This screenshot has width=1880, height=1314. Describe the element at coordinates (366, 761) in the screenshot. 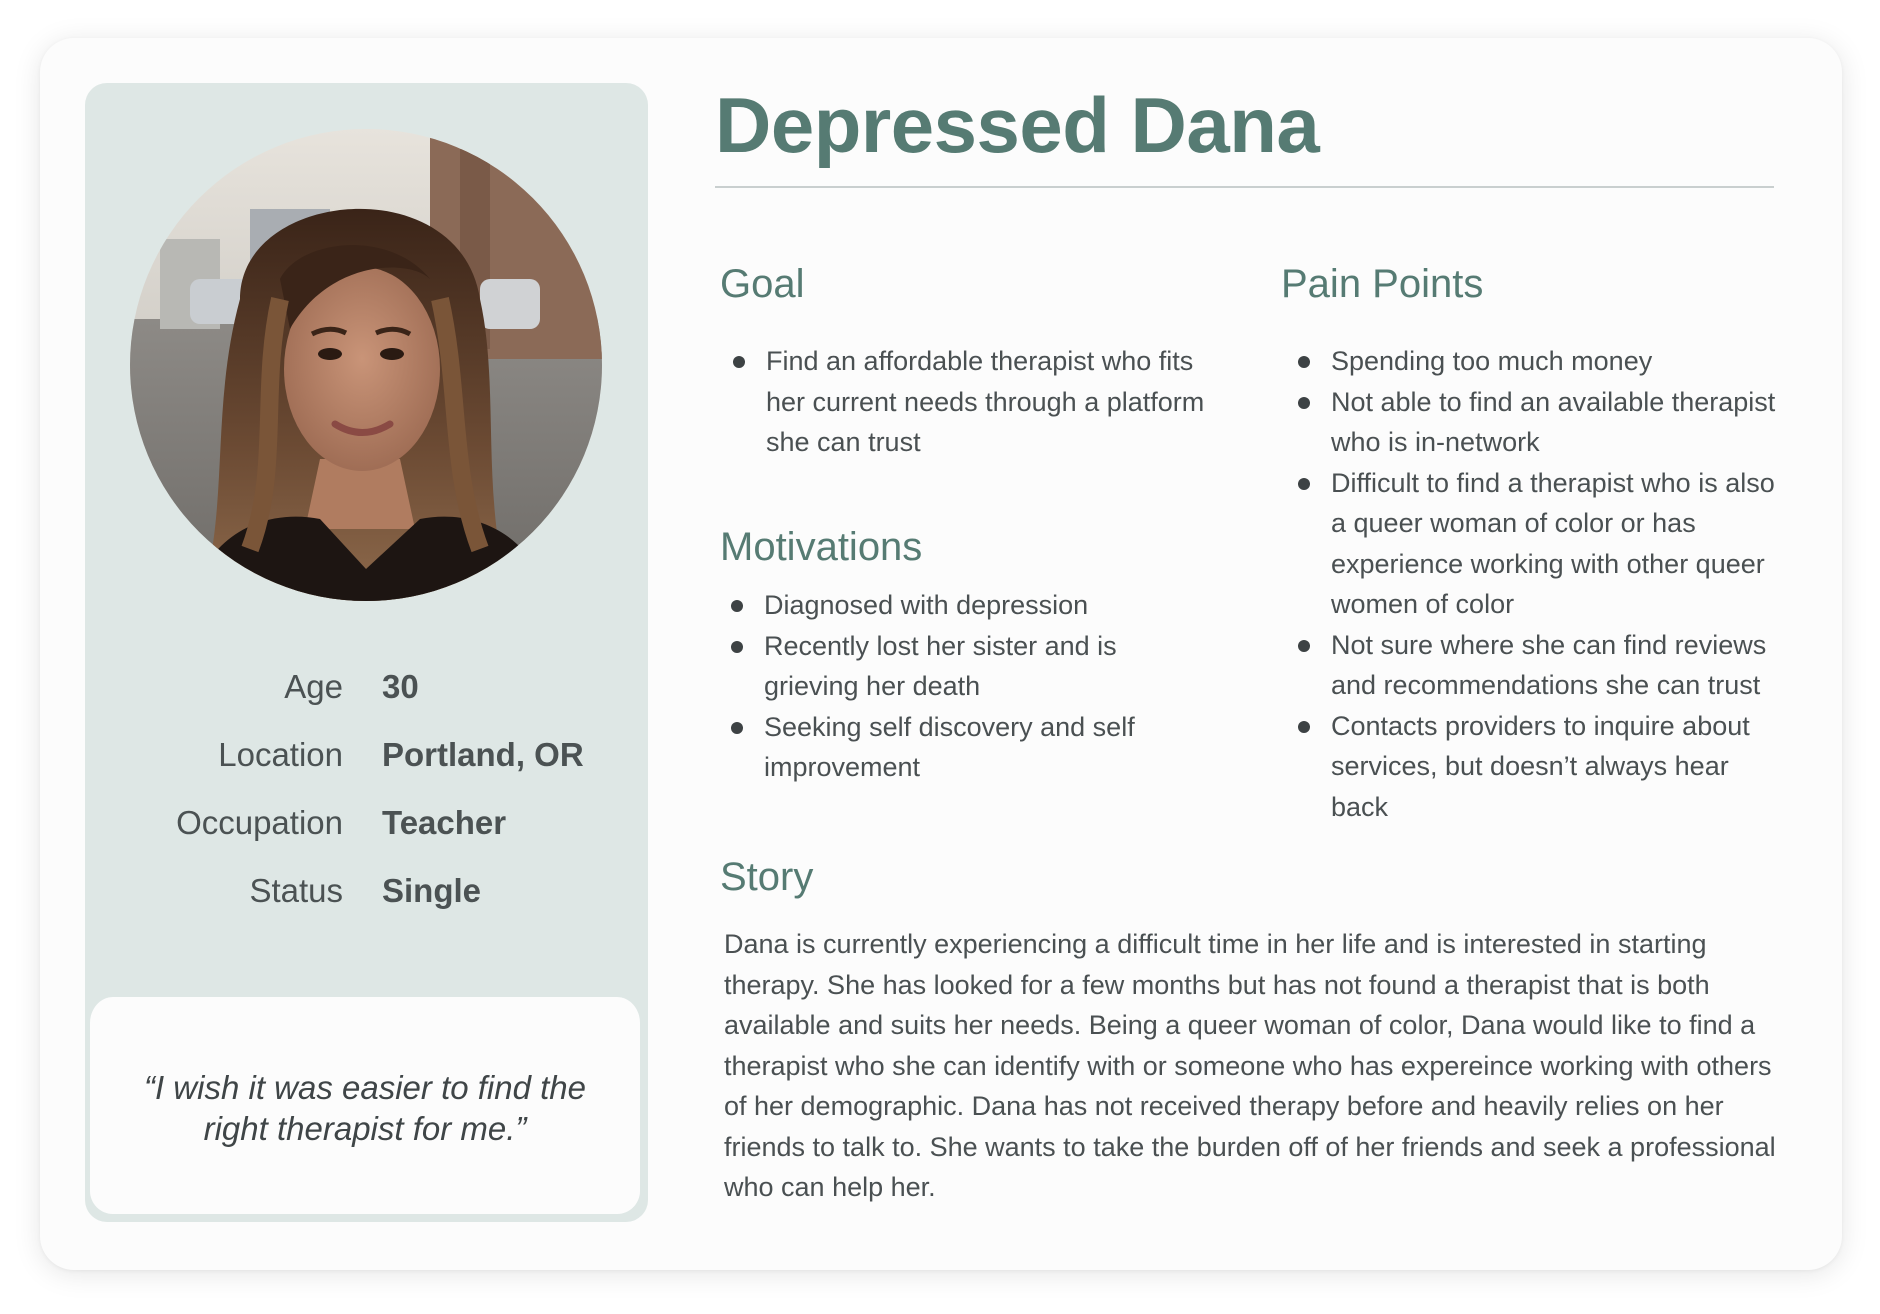

I see `fact-location: Location Portland, OR` at that location.